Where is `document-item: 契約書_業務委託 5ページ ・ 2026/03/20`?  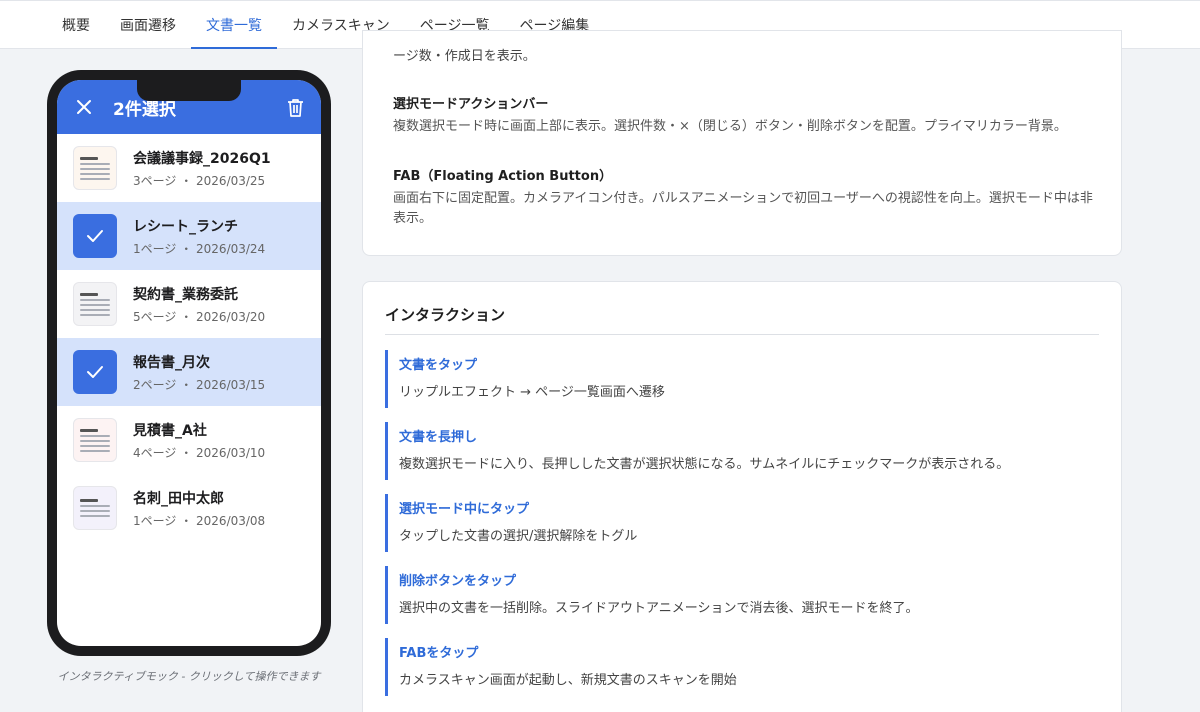 document-item: 契約書_業務委託 5ページ ・ 2026/03/20 is located at coordinates (189, 304).